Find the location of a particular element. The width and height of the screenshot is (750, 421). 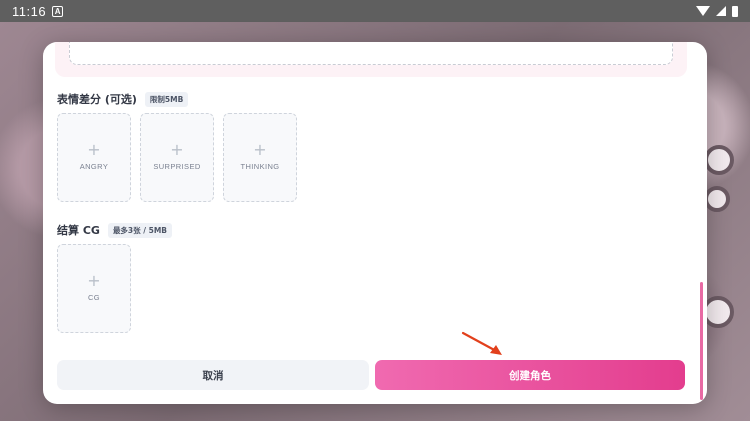

expressions-size-tag: 限制5MB is located at coordinates (166, 99).